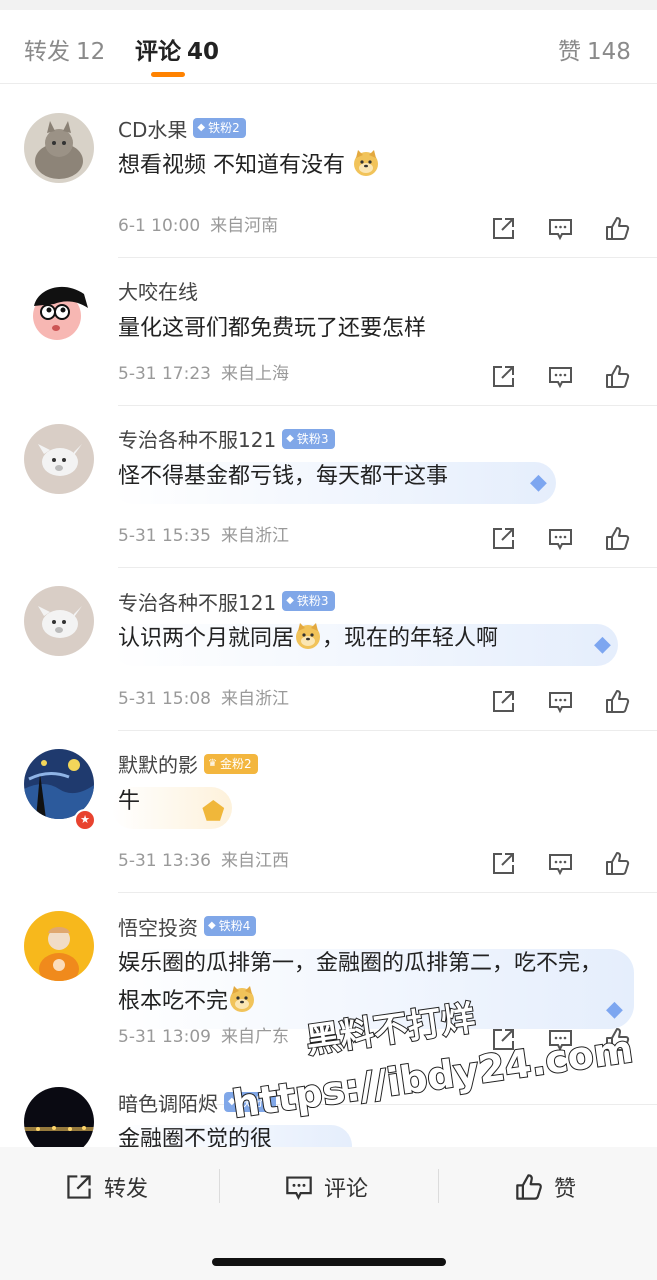 The width and height of the screenshot is (657, 1280). What do you see at coordinates (164, 373) in the screenshot?
I see `comment-time: 5-31 17:23` at bounding box center [164, 373].